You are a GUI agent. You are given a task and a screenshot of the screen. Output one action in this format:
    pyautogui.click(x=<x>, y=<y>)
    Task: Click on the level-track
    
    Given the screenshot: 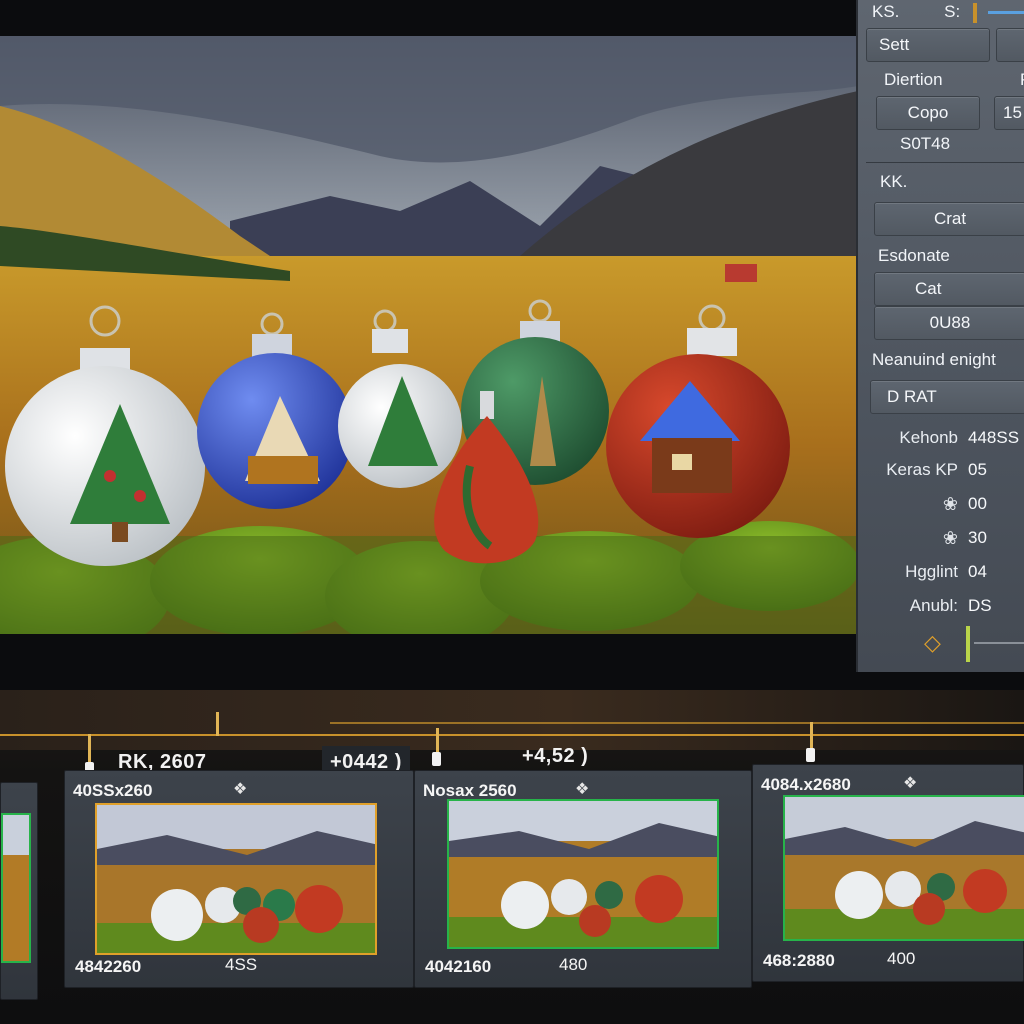 What is the action you would take?
    pyautogui.click(x=999, y=643)
    